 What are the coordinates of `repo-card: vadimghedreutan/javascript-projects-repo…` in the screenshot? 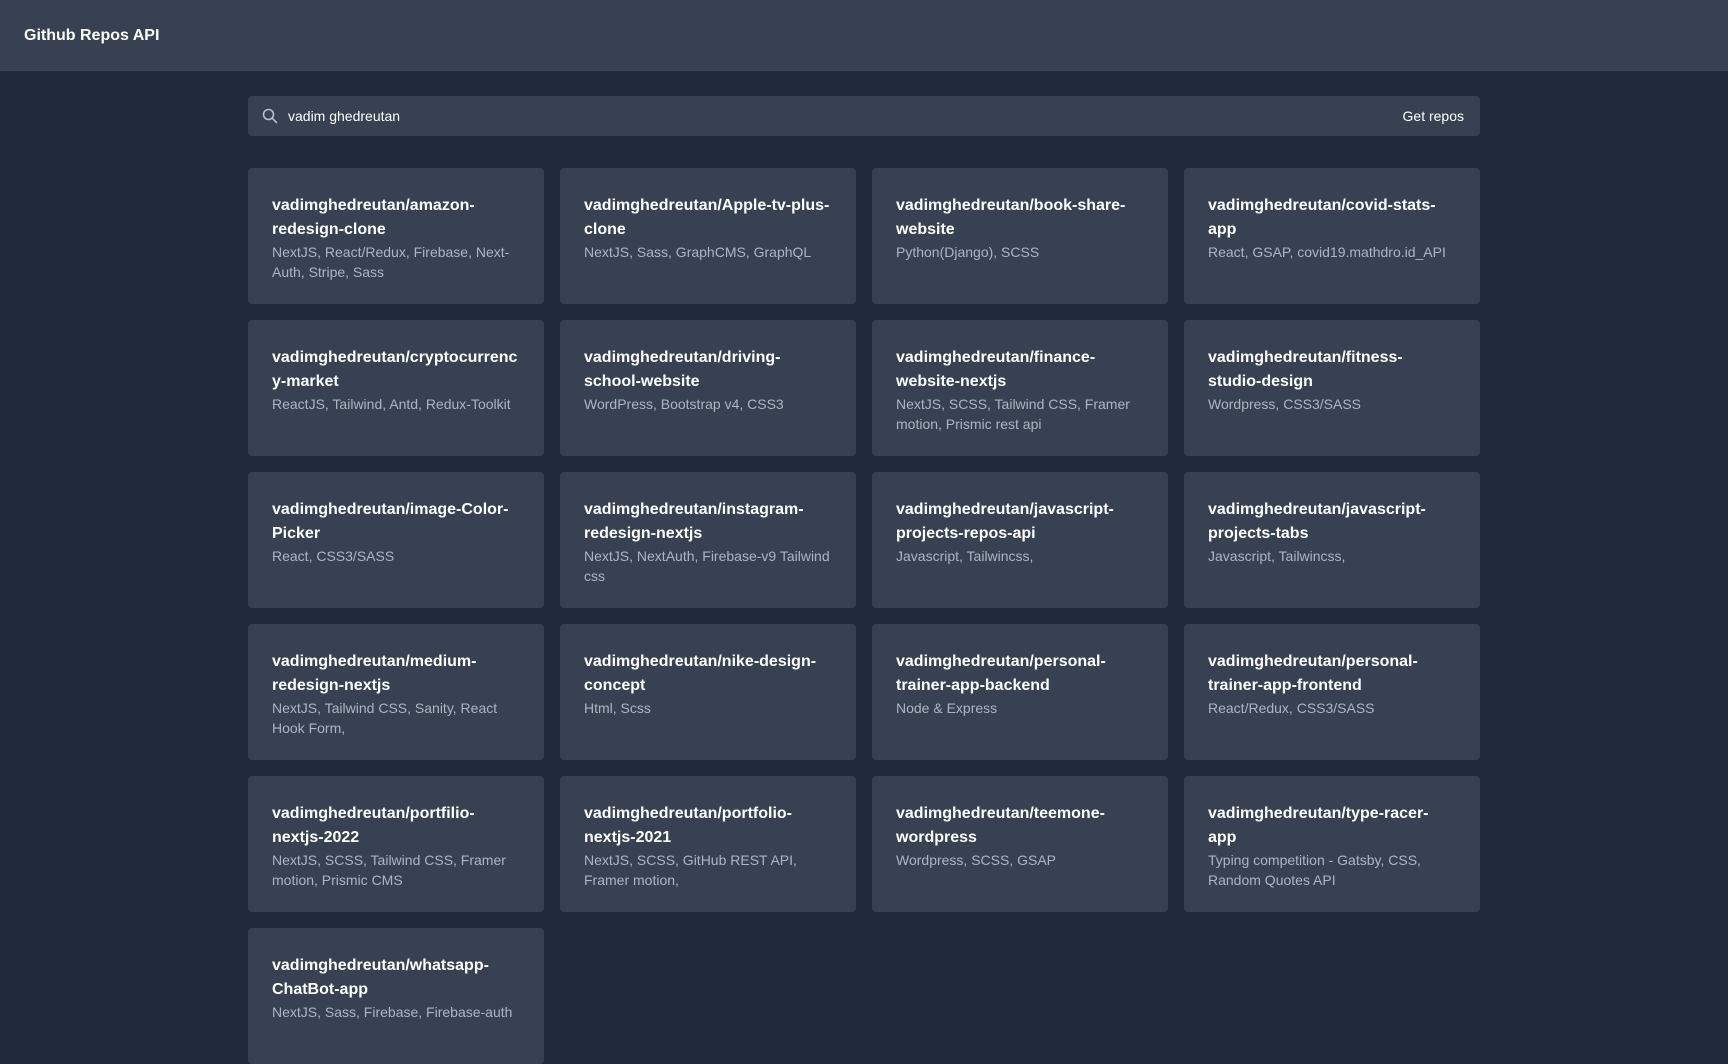 It's located at (1020, 540).